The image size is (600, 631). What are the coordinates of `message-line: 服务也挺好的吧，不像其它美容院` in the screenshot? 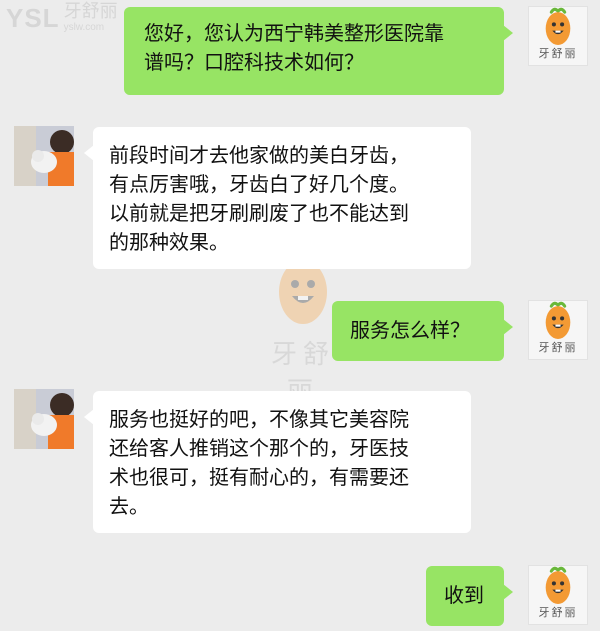 It's located at (259, 419).